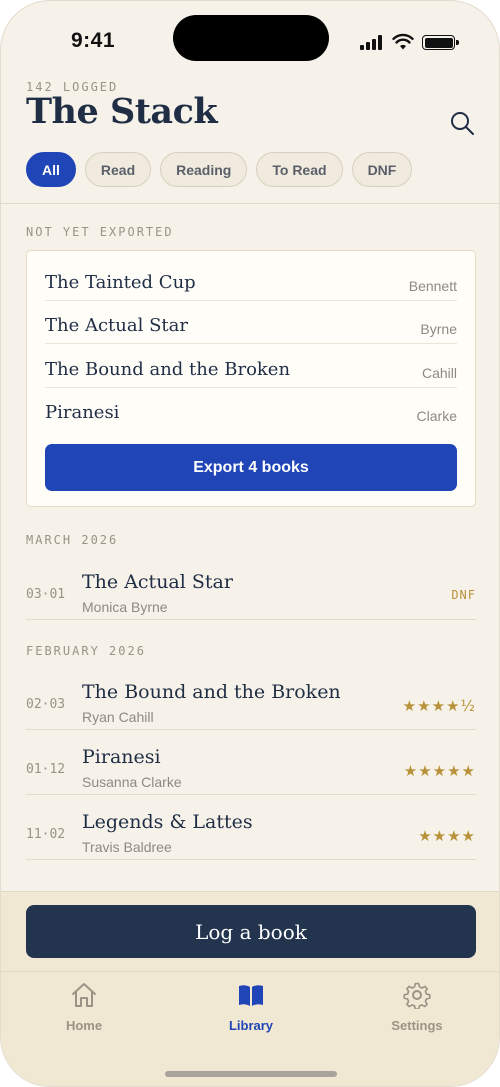 This screenshot has width=500, height=1087. What do you see at coordinates (84, 1025) in the screenshot?
I see `tab-label: Home` at bounding box center [84, 1025].